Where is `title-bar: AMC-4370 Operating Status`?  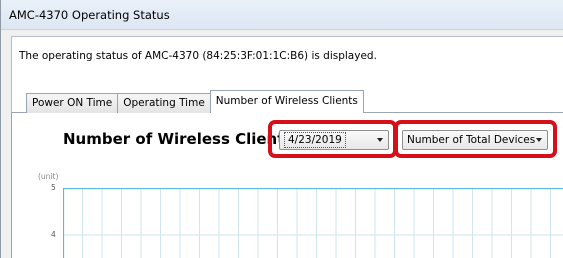 title-bar: AMC-4370 Operating Status is located at coordinates (282, 15).